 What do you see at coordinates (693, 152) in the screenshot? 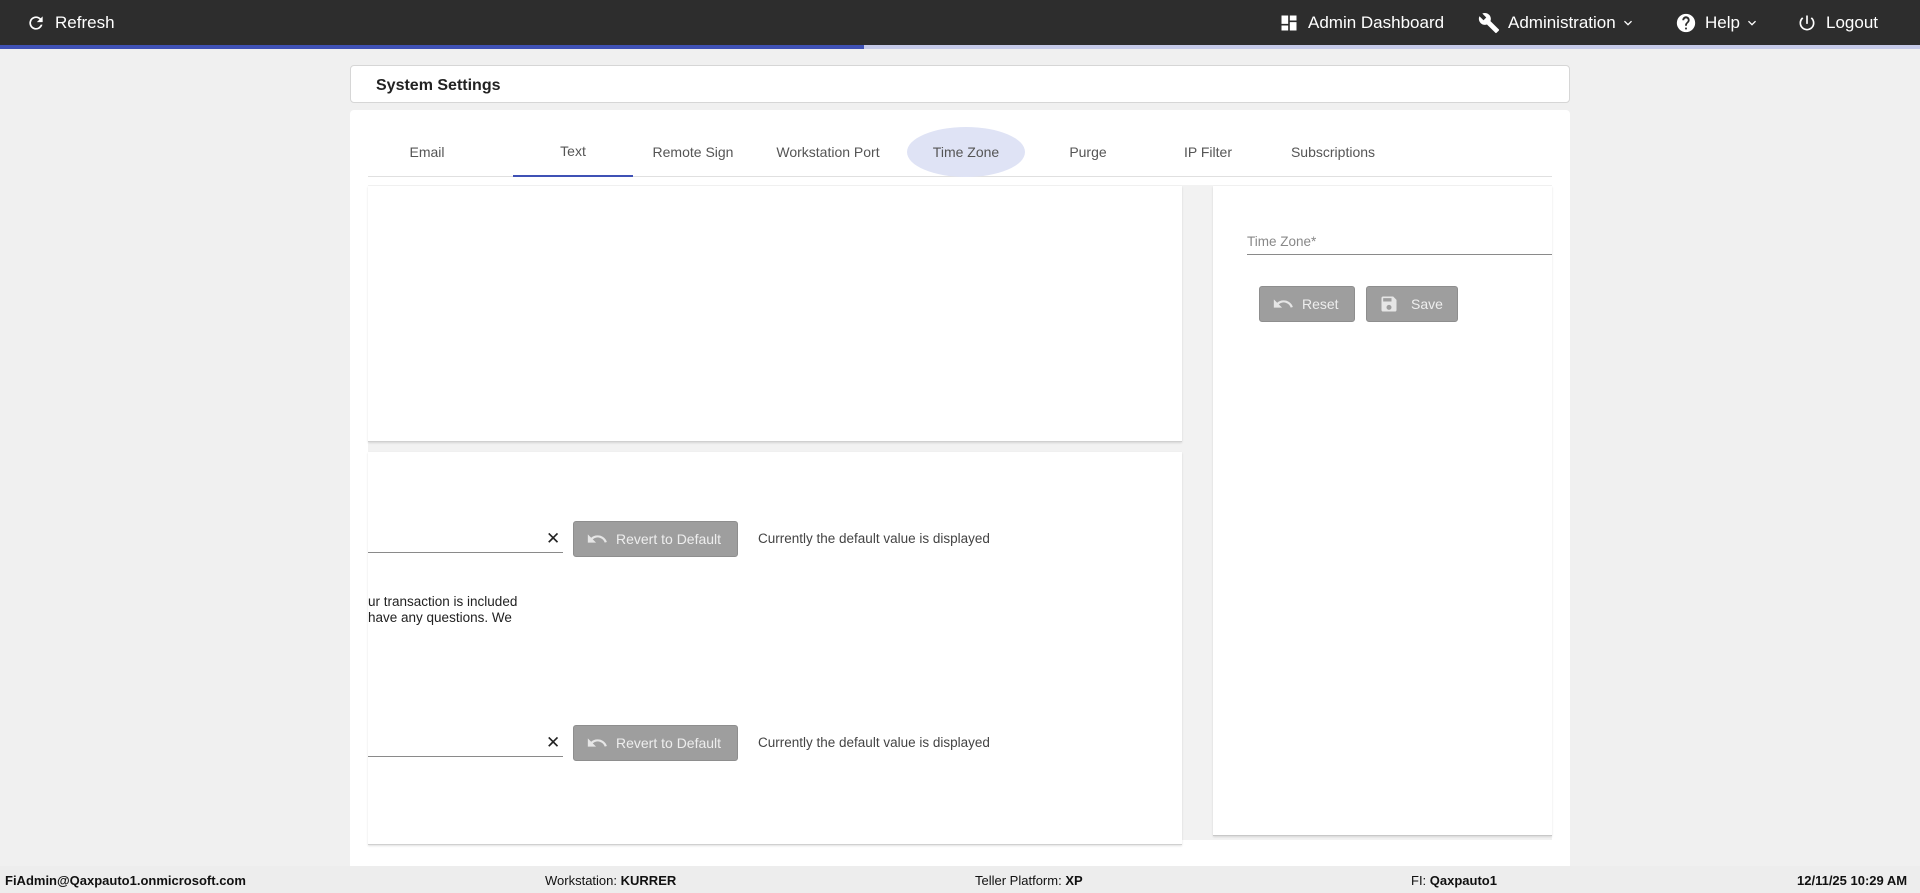
I see `tab-remote-sign: Remote Sign` at bounding box center [693, 152].